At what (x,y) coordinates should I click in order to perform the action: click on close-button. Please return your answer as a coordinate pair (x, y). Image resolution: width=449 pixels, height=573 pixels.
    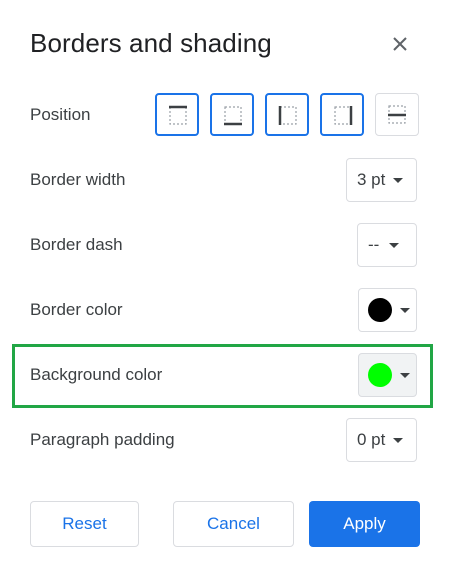
    Looking at the image, I should click on (400, 44).